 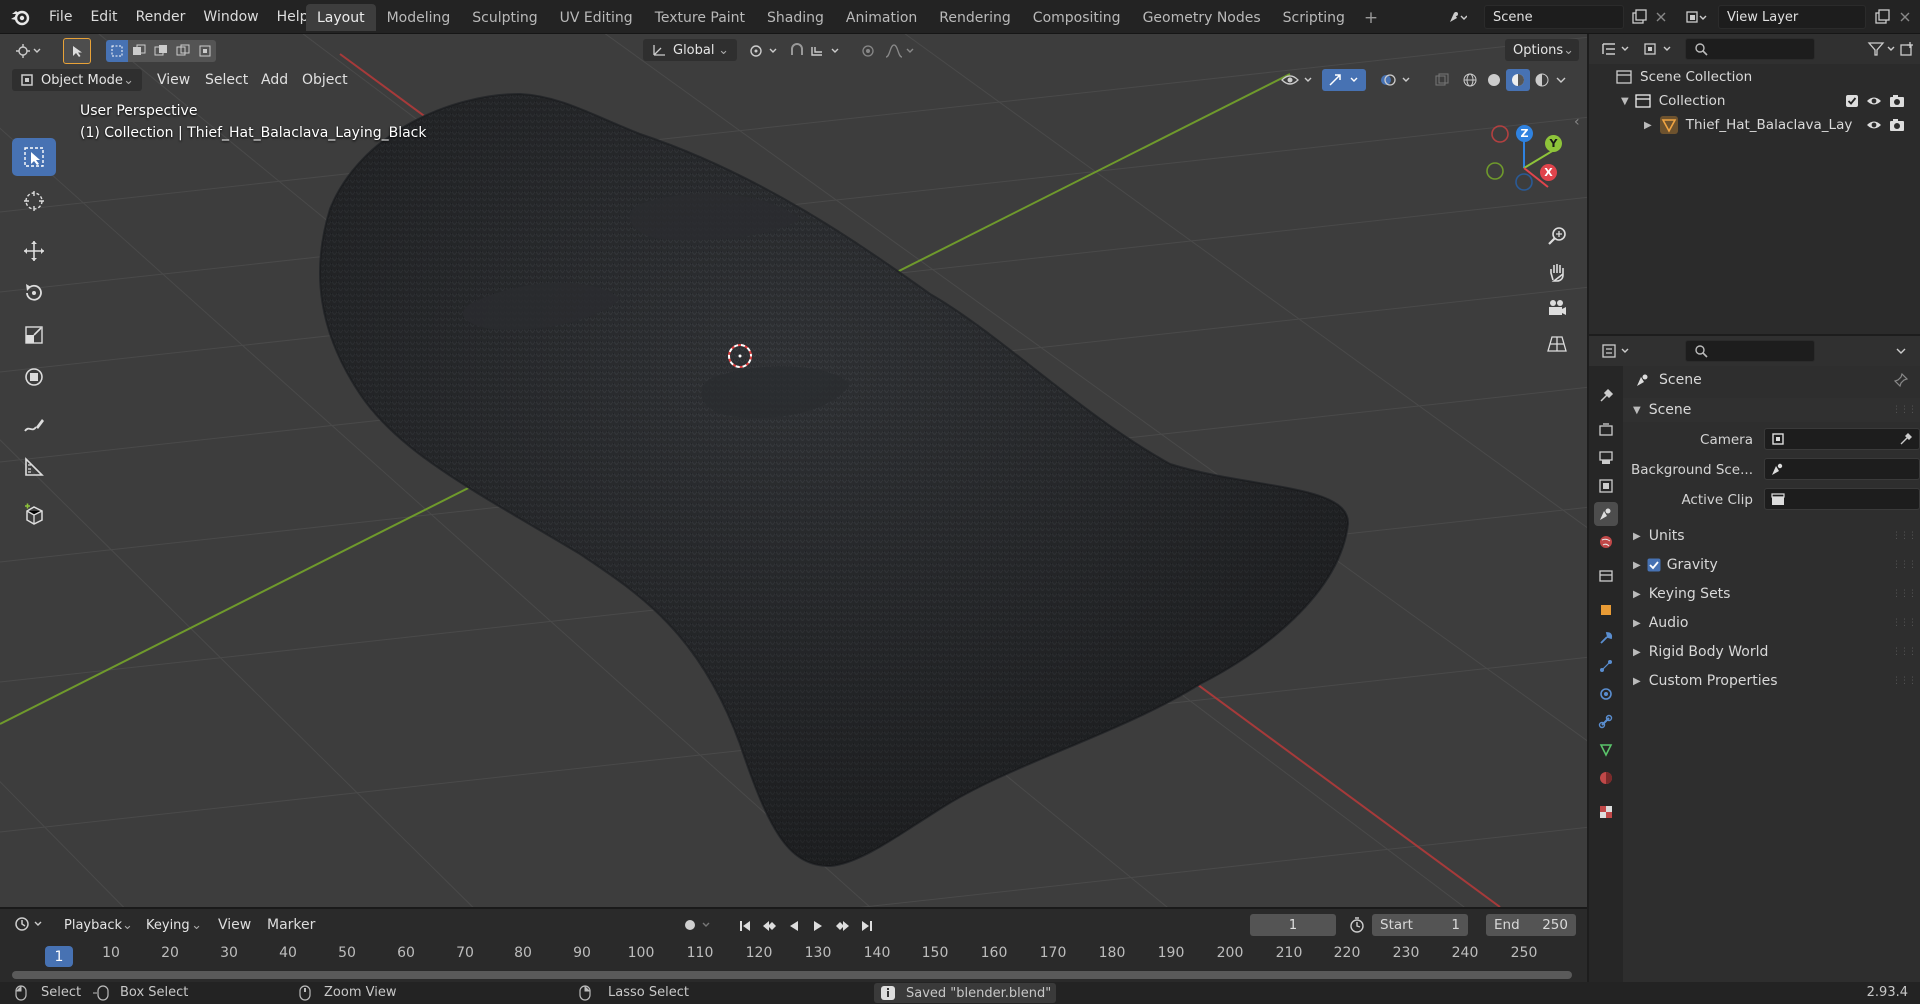 What do you see at coordinates (183, 51) in the screenshot?
I see `select-invert-icon` at bounding box center [183, 51].